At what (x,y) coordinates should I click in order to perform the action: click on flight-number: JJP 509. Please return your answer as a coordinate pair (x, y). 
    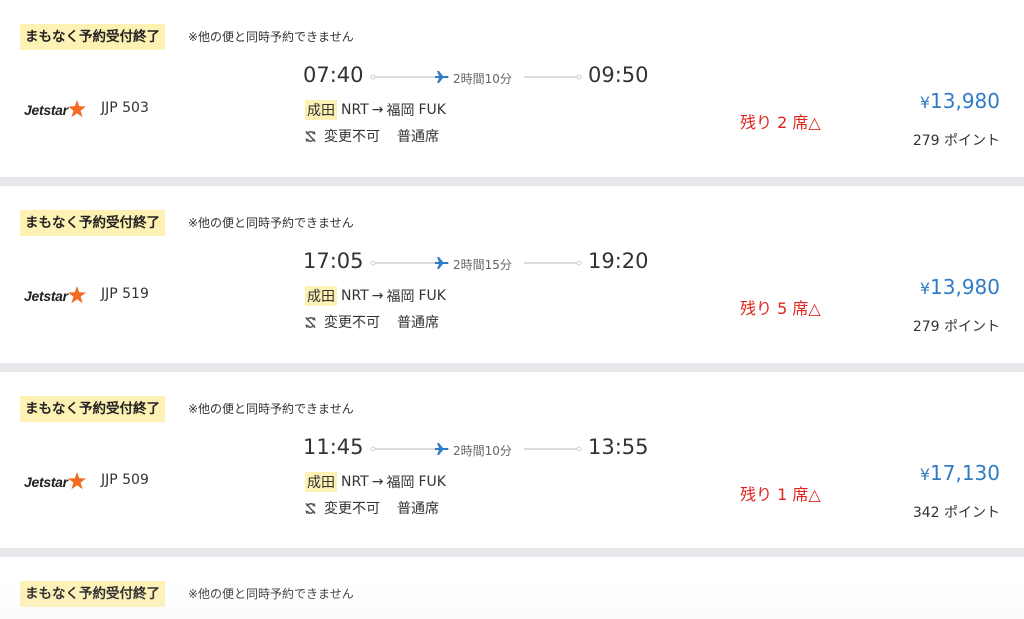
    Looking at the image, I should click on (125, 480).